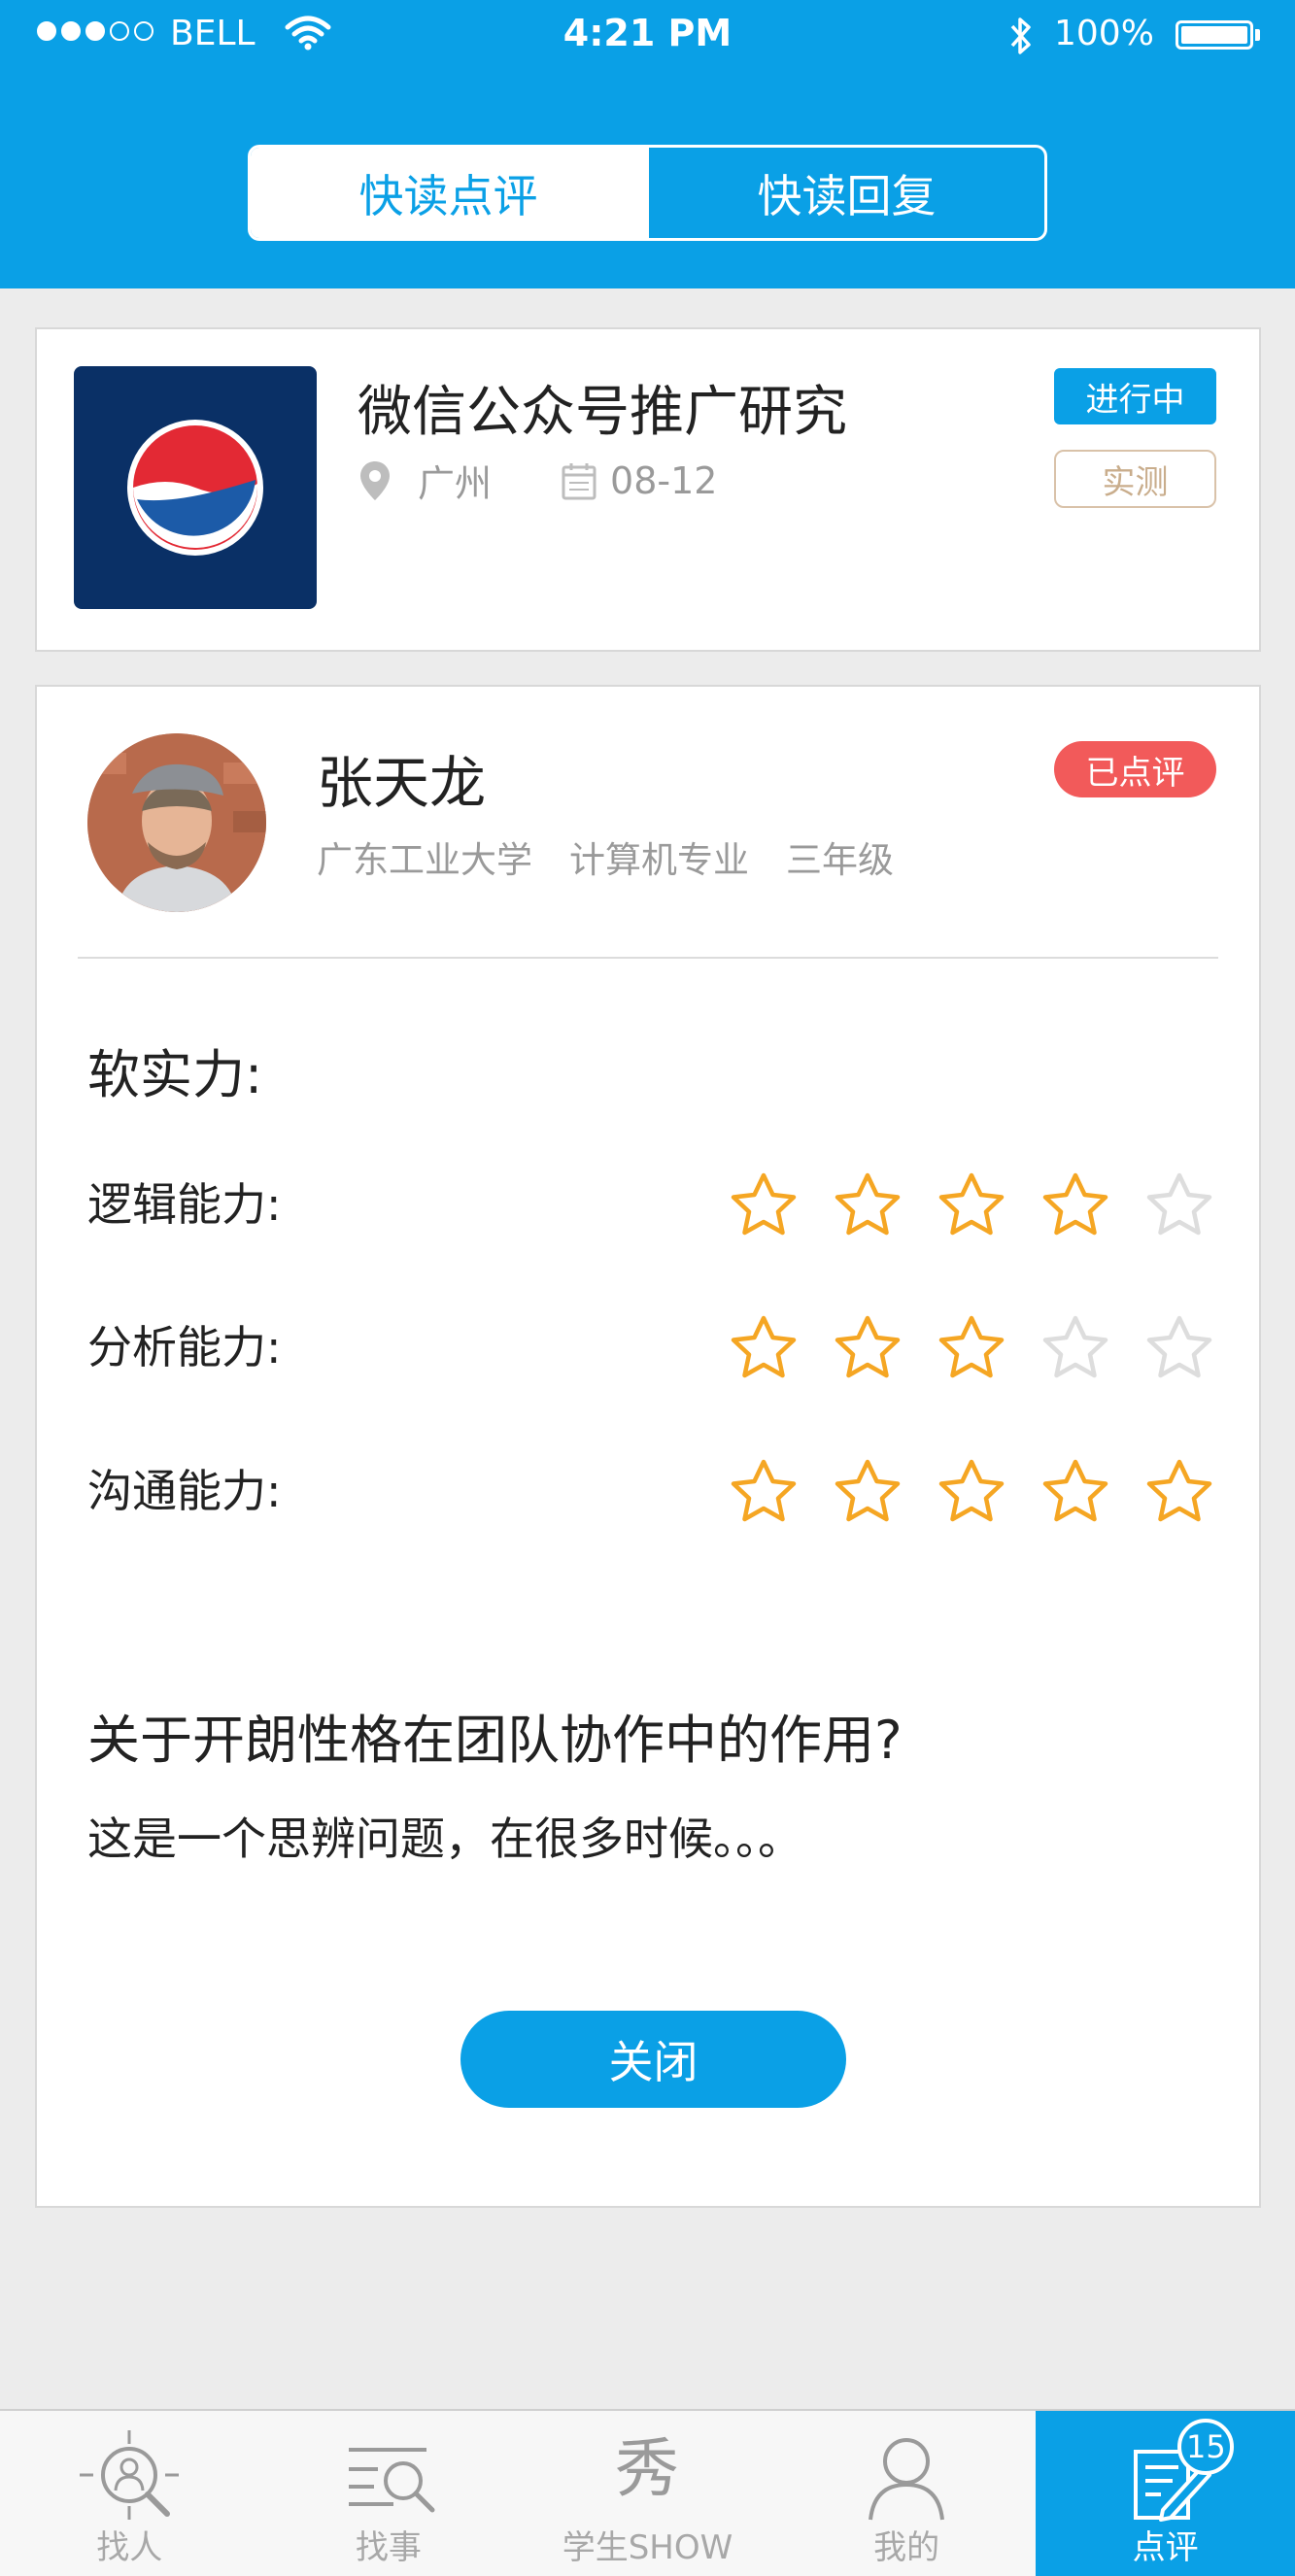 This screenshot has width=1295, height=2576. What do you see at coordinates (184, 1204) in the screenshot?
I see `rating-label: 逻辑能力:` at bounding box center [184, 1204].